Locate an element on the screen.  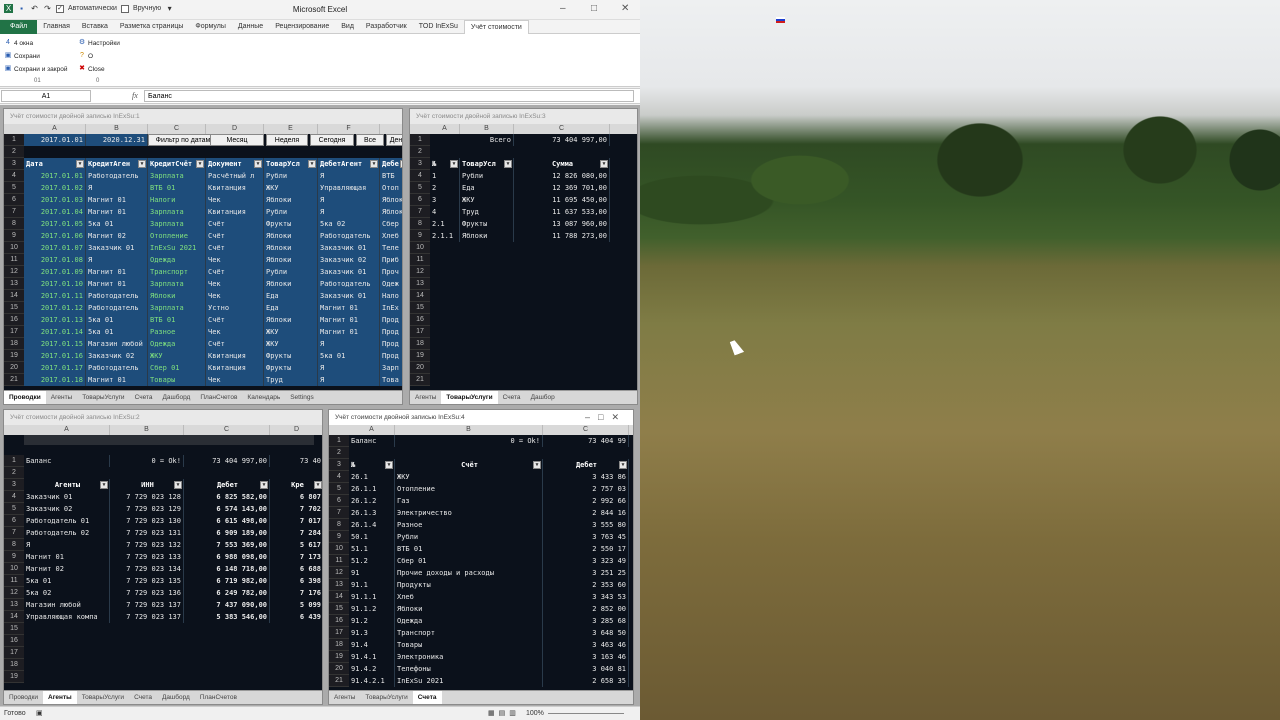
table-row: Магнит 02 7 729 023 134 6 148 718,00 6 688 is located at coordinates (163, 569).